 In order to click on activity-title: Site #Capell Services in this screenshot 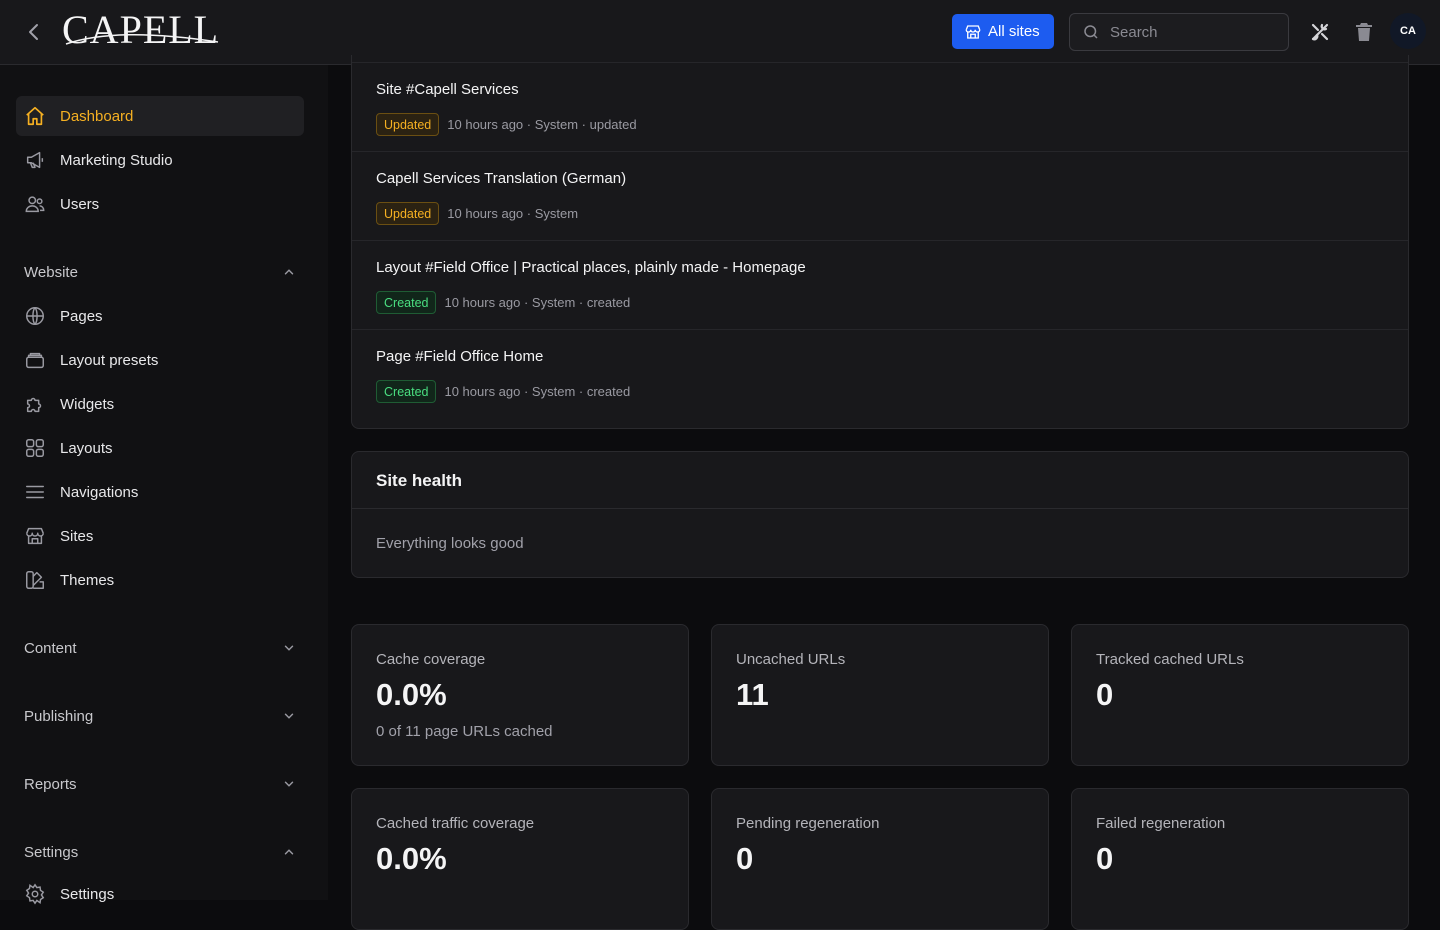, I will do `click(447, 89)`.